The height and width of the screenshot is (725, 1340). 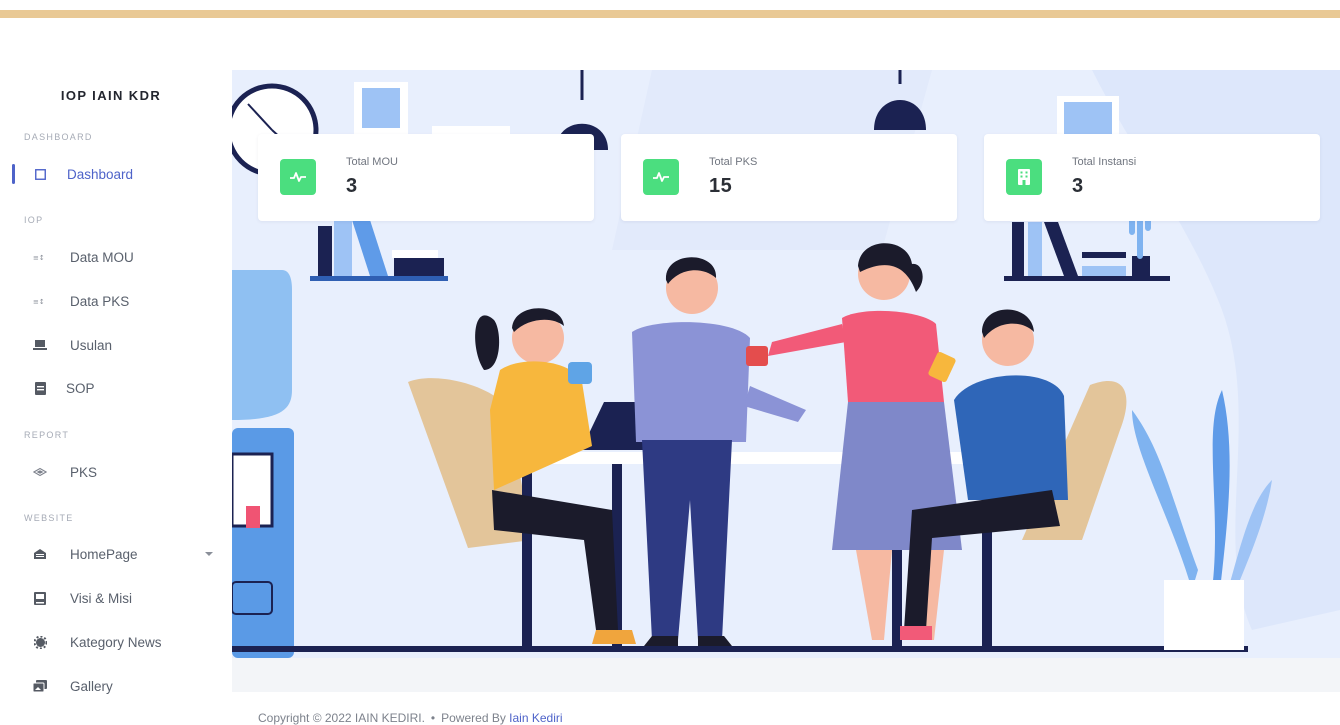 What do you see at coordinates (102, 257) in the screenshot?
I see `sidebar-item-label: Data MOU` at bounding box center [102, 257].